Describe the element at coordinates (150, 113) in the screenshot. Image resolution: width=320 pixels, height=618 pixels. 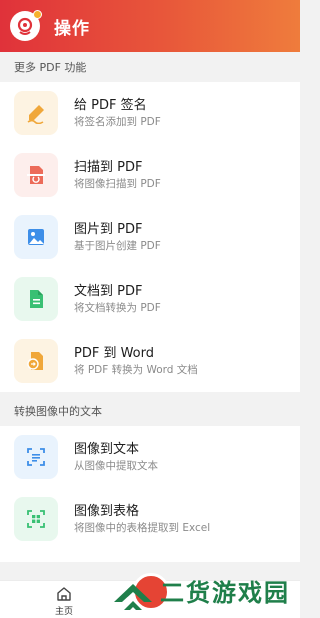
I see `list-item-sign-pdf: 给 PDF 签名 将签名添加到 PDF` at that location.